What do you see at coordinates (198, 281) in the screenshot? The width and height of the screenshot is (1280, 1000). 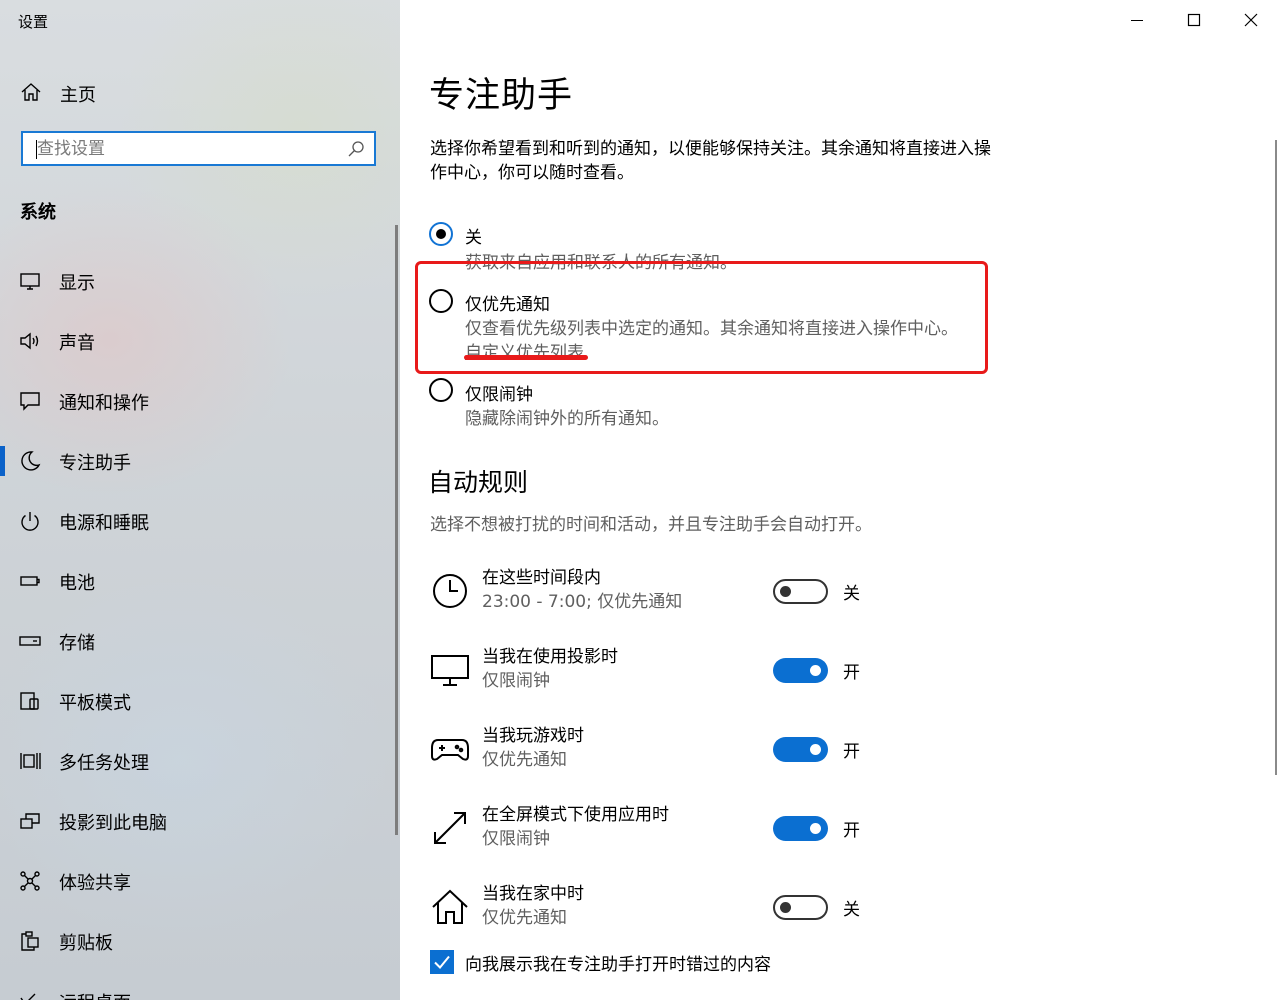 I see `sidebar-item-display: 显示` at bounding box center [198, 281].